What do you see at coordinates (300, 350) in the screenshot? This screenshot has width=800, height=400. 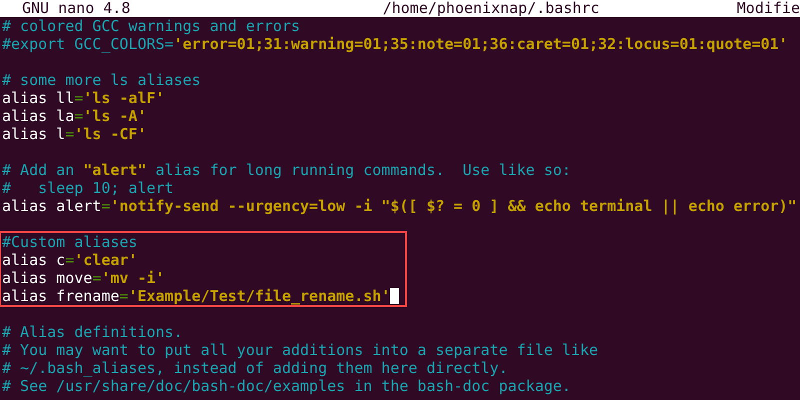 I see `comment-line: # You may want to put all your additions into a separate file like` at bounding box center [300, 350].